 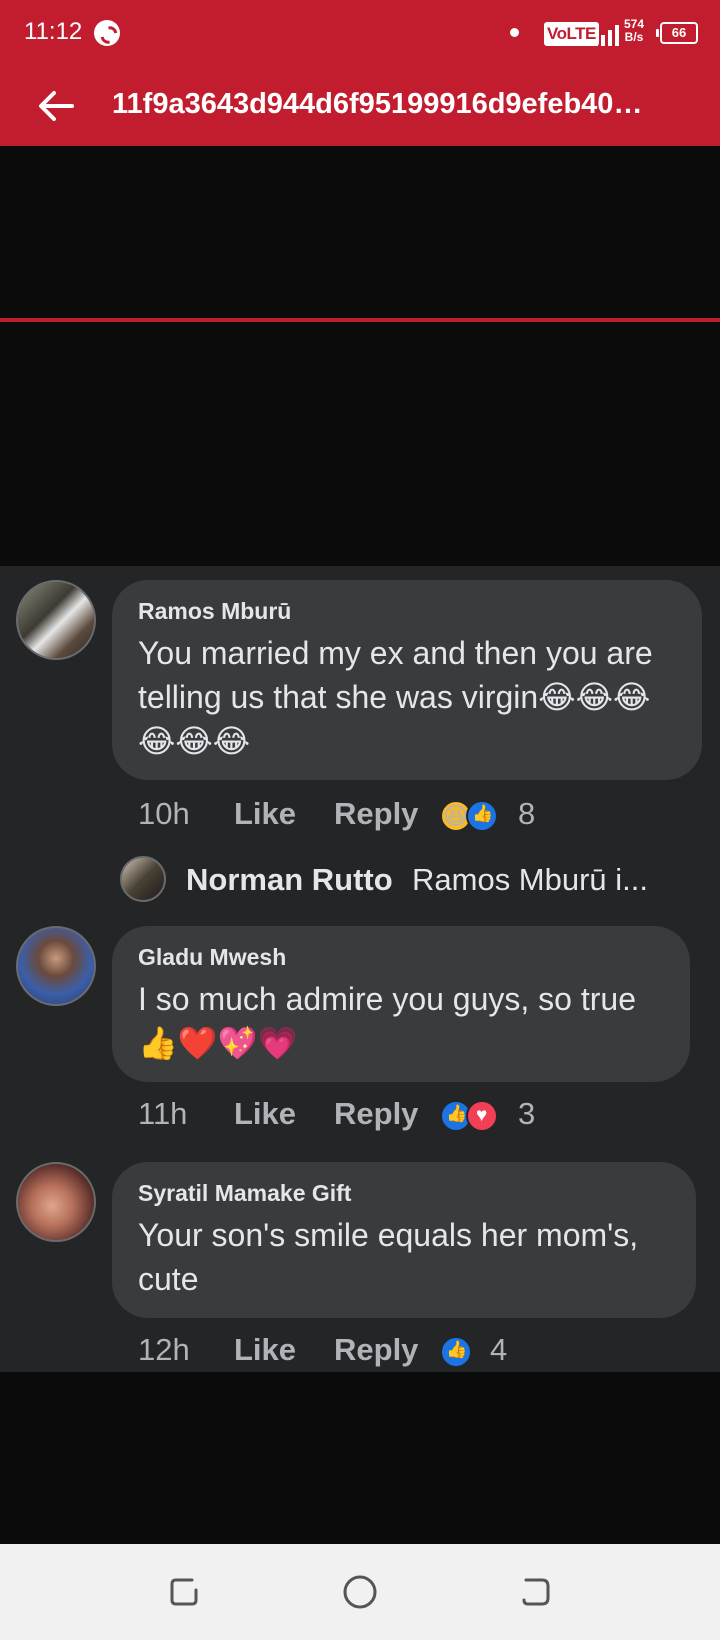 I want to click on comment-age: 12h, so click(x=164, y=1349).